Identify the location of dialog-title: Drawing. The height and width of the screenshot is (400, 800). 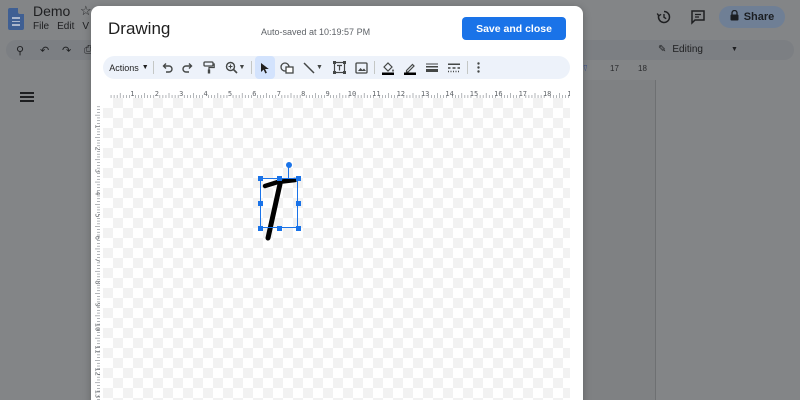
(139, 28).